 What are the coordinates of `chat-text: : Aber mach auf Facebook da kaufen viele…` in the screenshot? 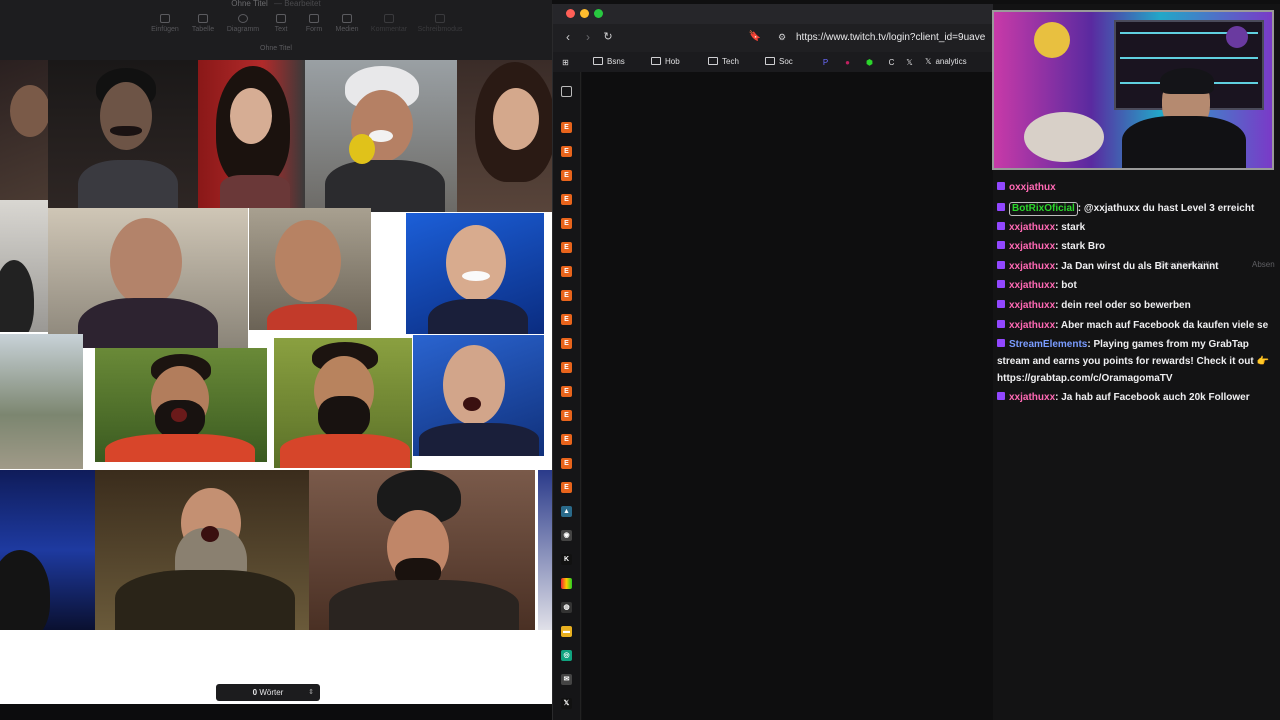 It's located at (1162, 325).